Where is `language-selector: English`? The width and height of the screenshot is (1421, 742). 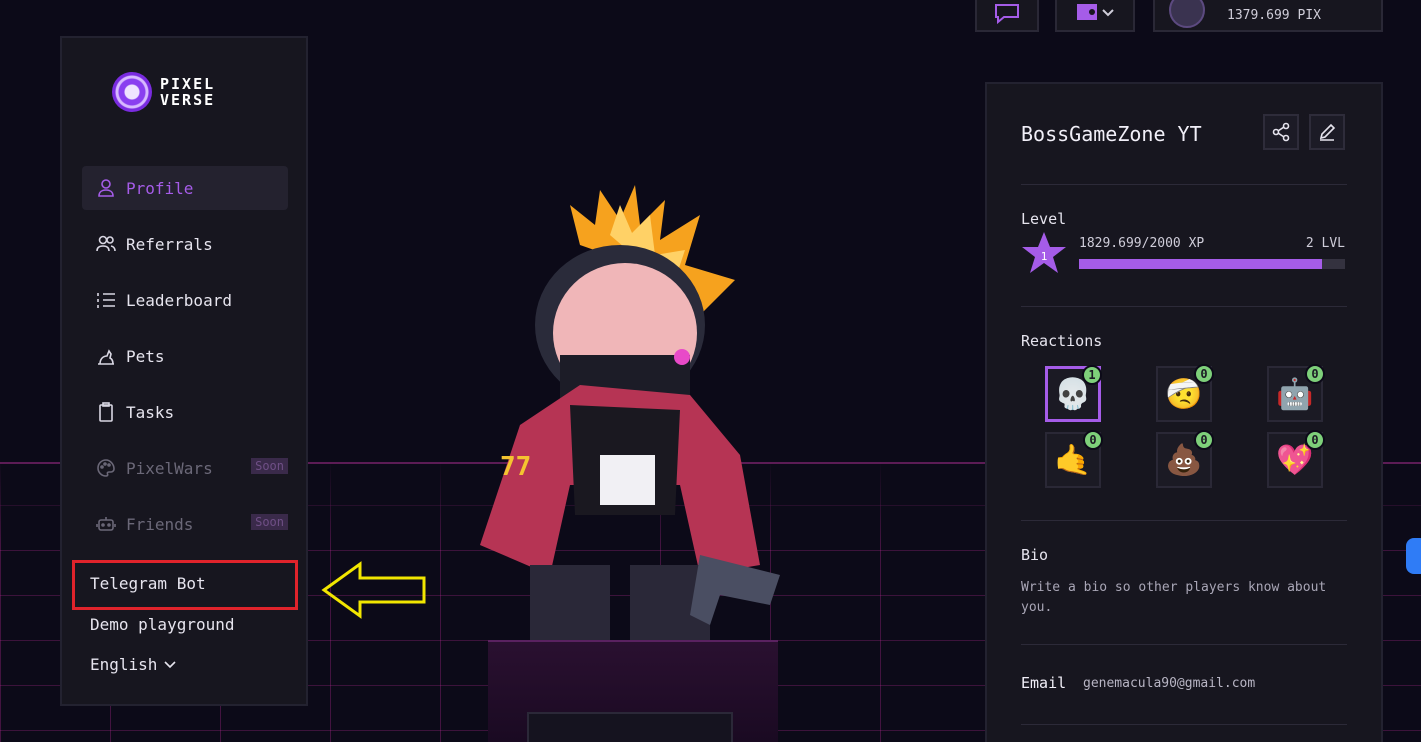 language-selector: English is located at coordinates (133, 664).